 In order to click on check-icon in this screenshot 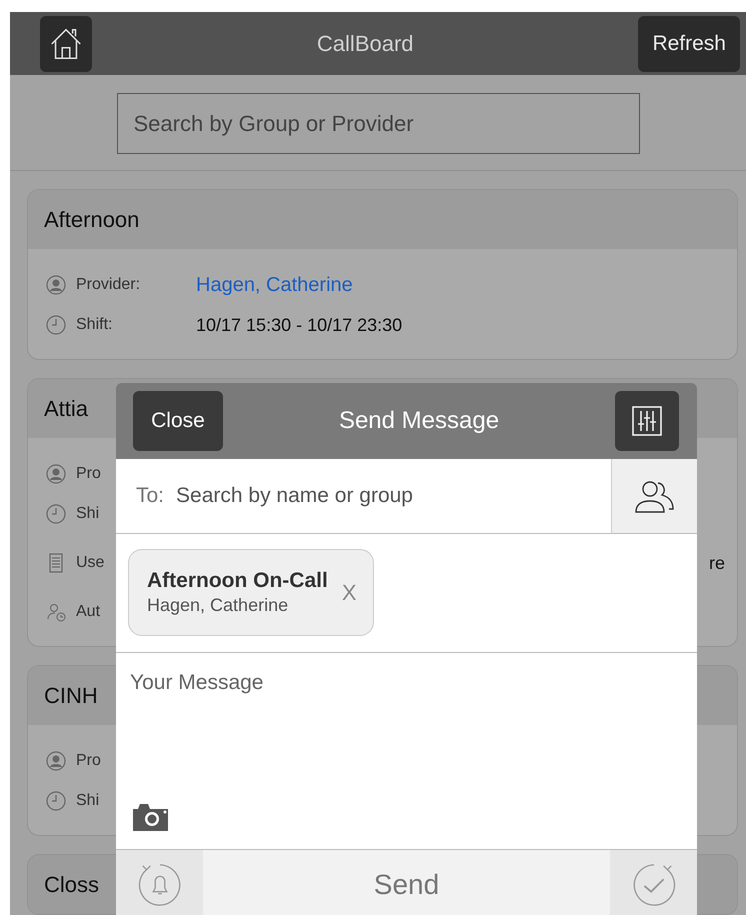, I will do `click(653, 885)`.